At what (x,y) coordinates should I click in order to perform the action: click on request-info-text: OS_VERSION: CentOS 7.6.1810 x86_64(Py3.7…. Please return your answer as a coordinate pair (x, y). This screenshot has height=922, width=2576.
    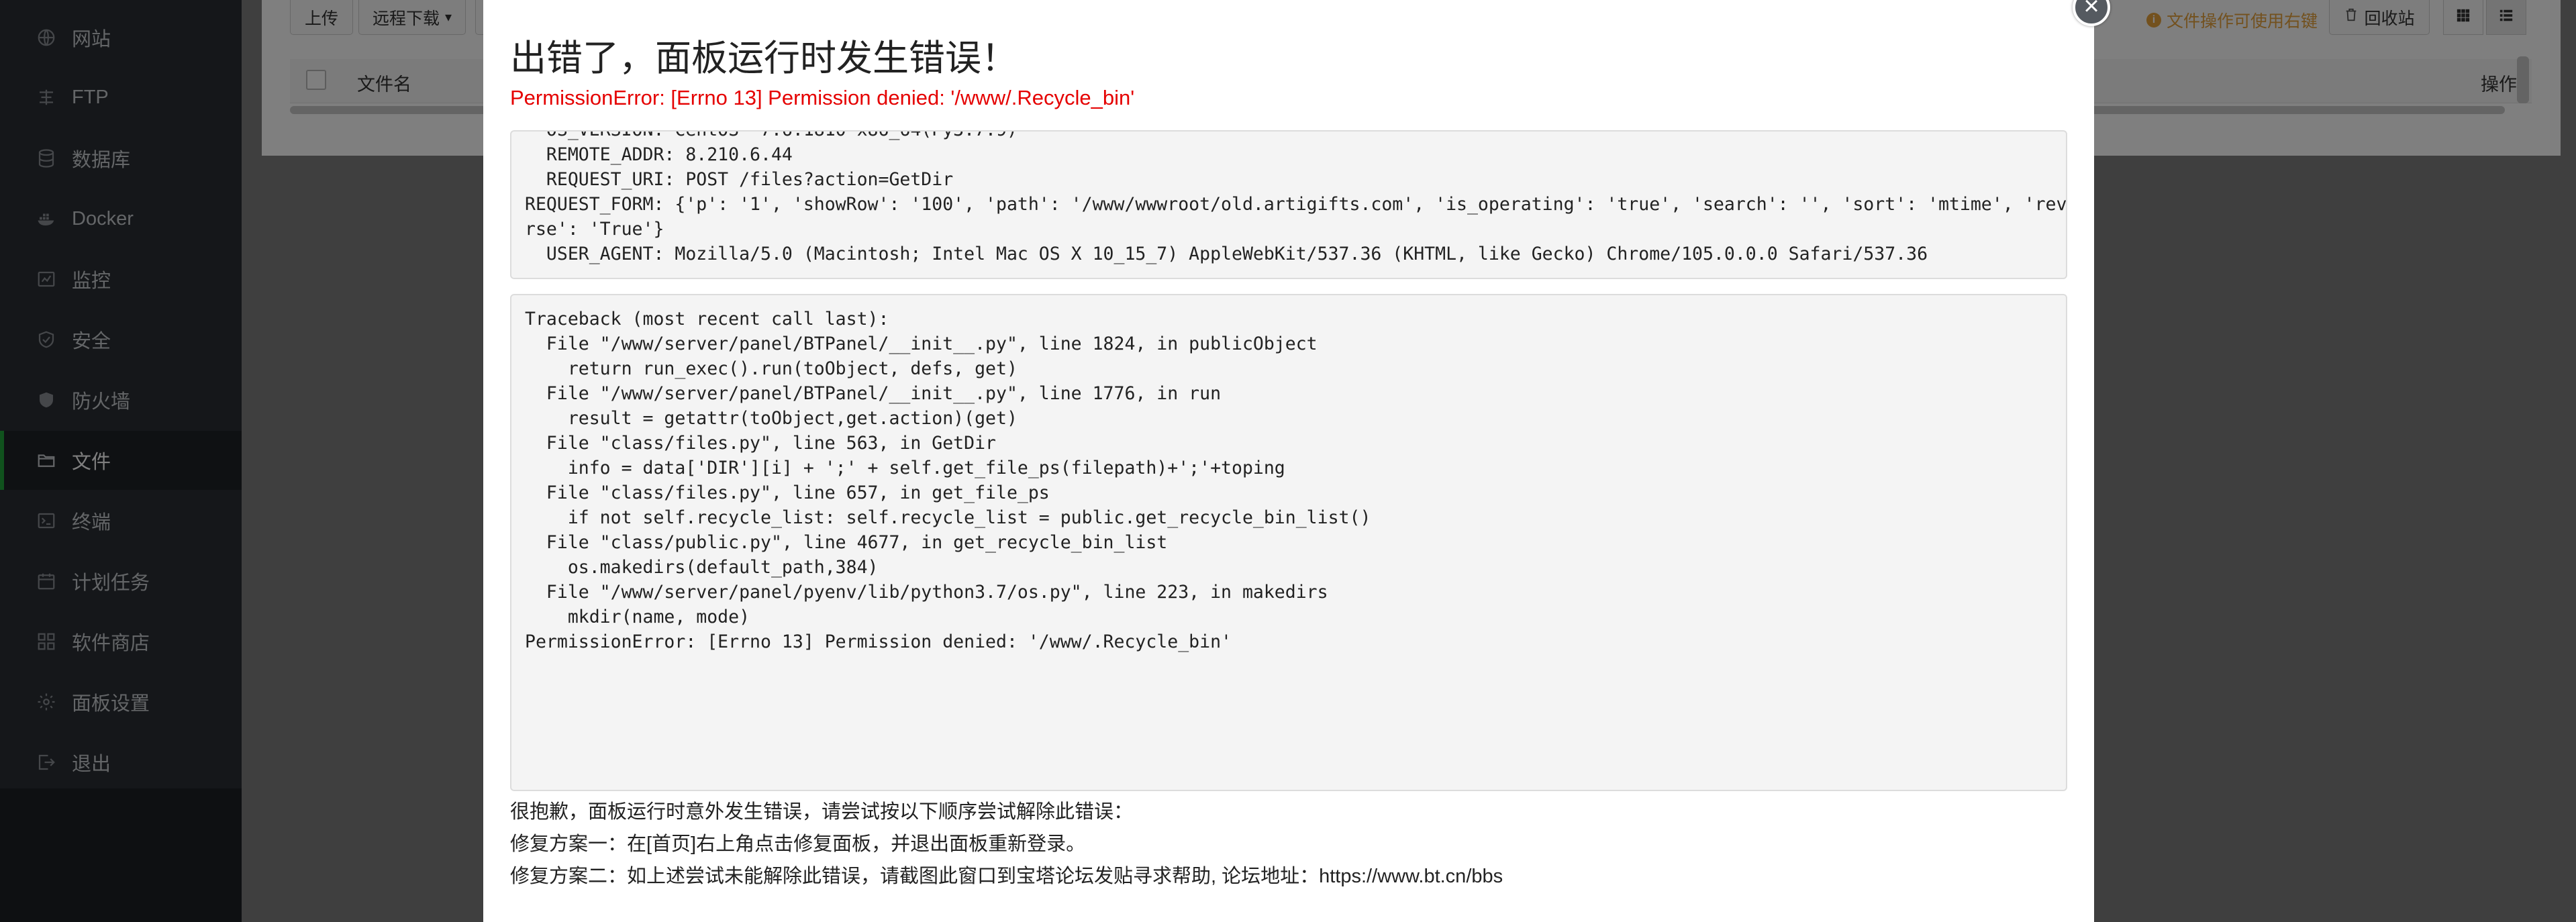
    Looking at the image, I should click on (1296, 198).